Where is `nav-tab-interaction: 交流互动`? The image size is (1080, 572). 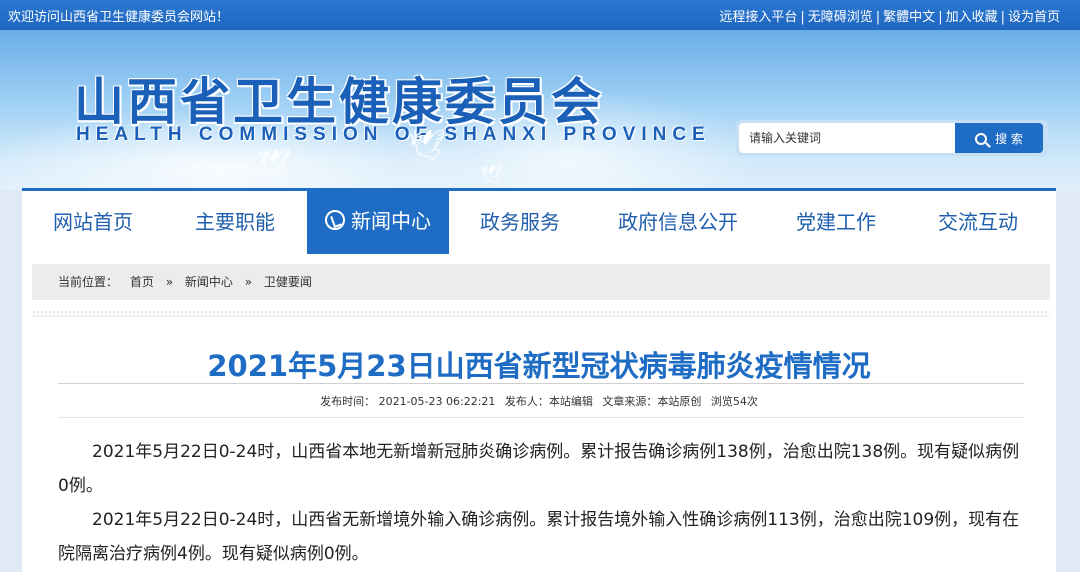
nav-tab-interaction: 交流互动 is located at coordinates (978, 222).